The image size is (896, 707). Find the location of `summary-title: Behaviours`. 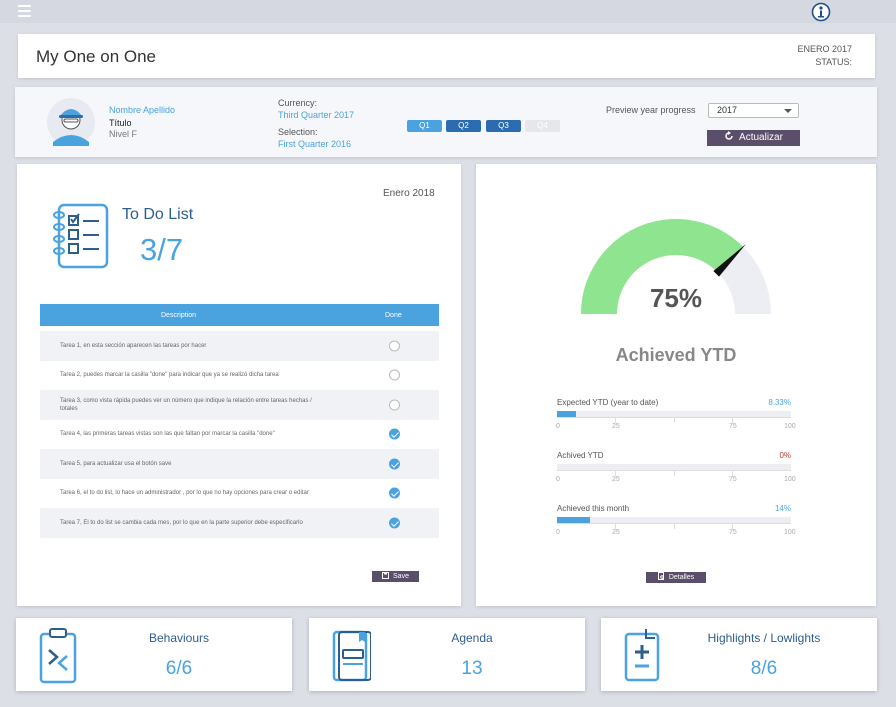

summary-title: Behaviours is located at coordinates (179, 638).